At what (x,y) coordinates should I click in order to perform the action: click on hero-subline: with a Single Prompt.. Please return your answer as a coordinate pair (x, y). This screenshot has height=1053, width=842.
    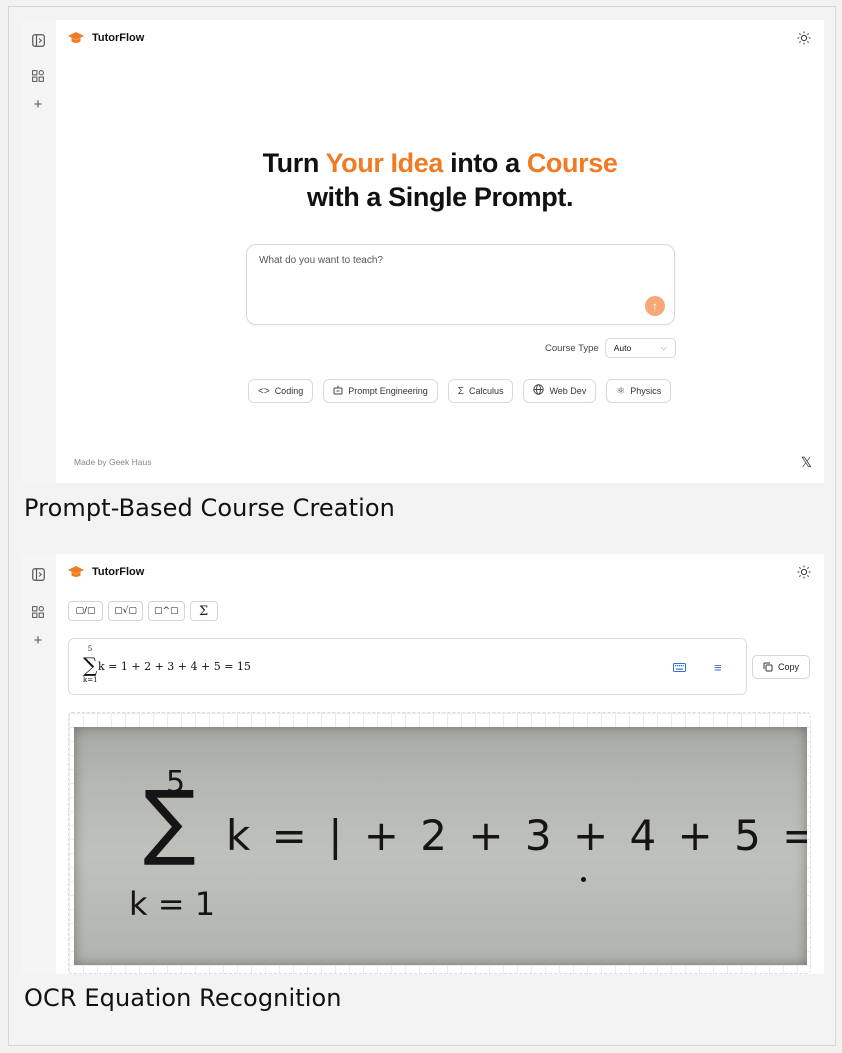
    Looking at the image, I should click on (440, 197).